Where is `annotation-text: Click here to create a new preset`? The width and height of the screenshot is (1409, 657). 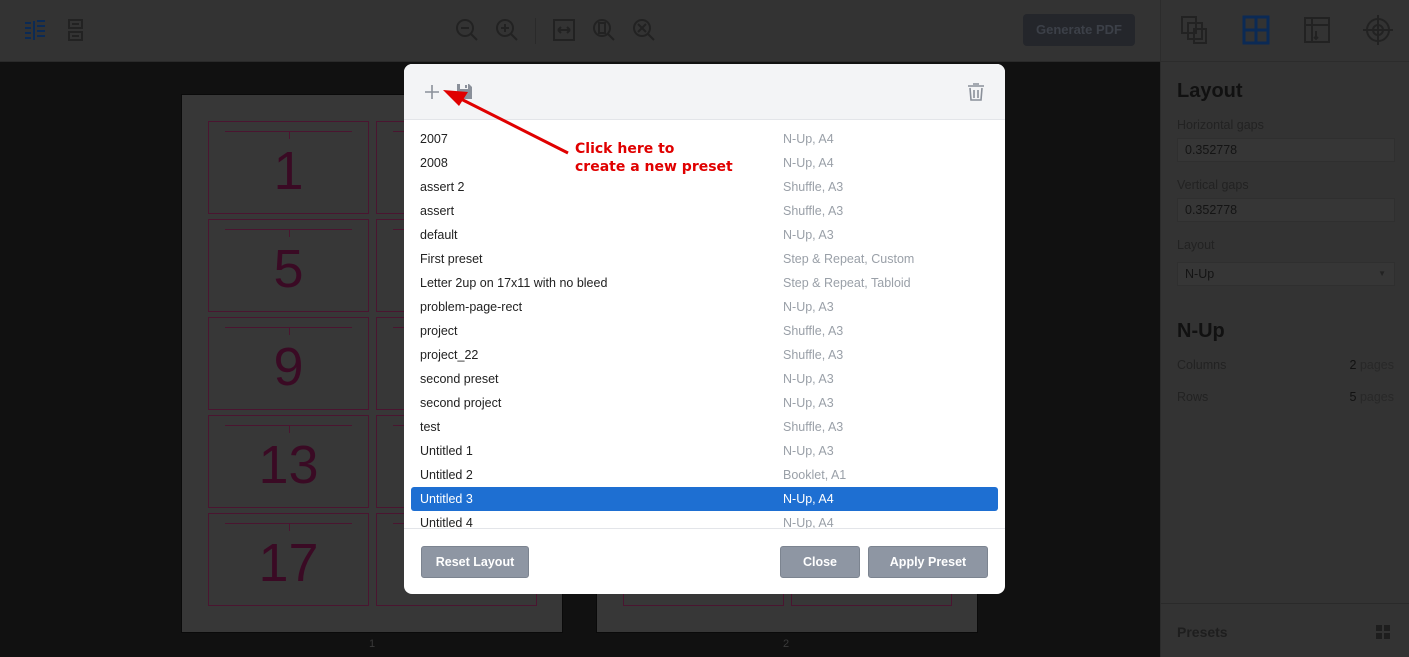 annotation-text: Click here to create a new preset is located at coordinates (654, 158).